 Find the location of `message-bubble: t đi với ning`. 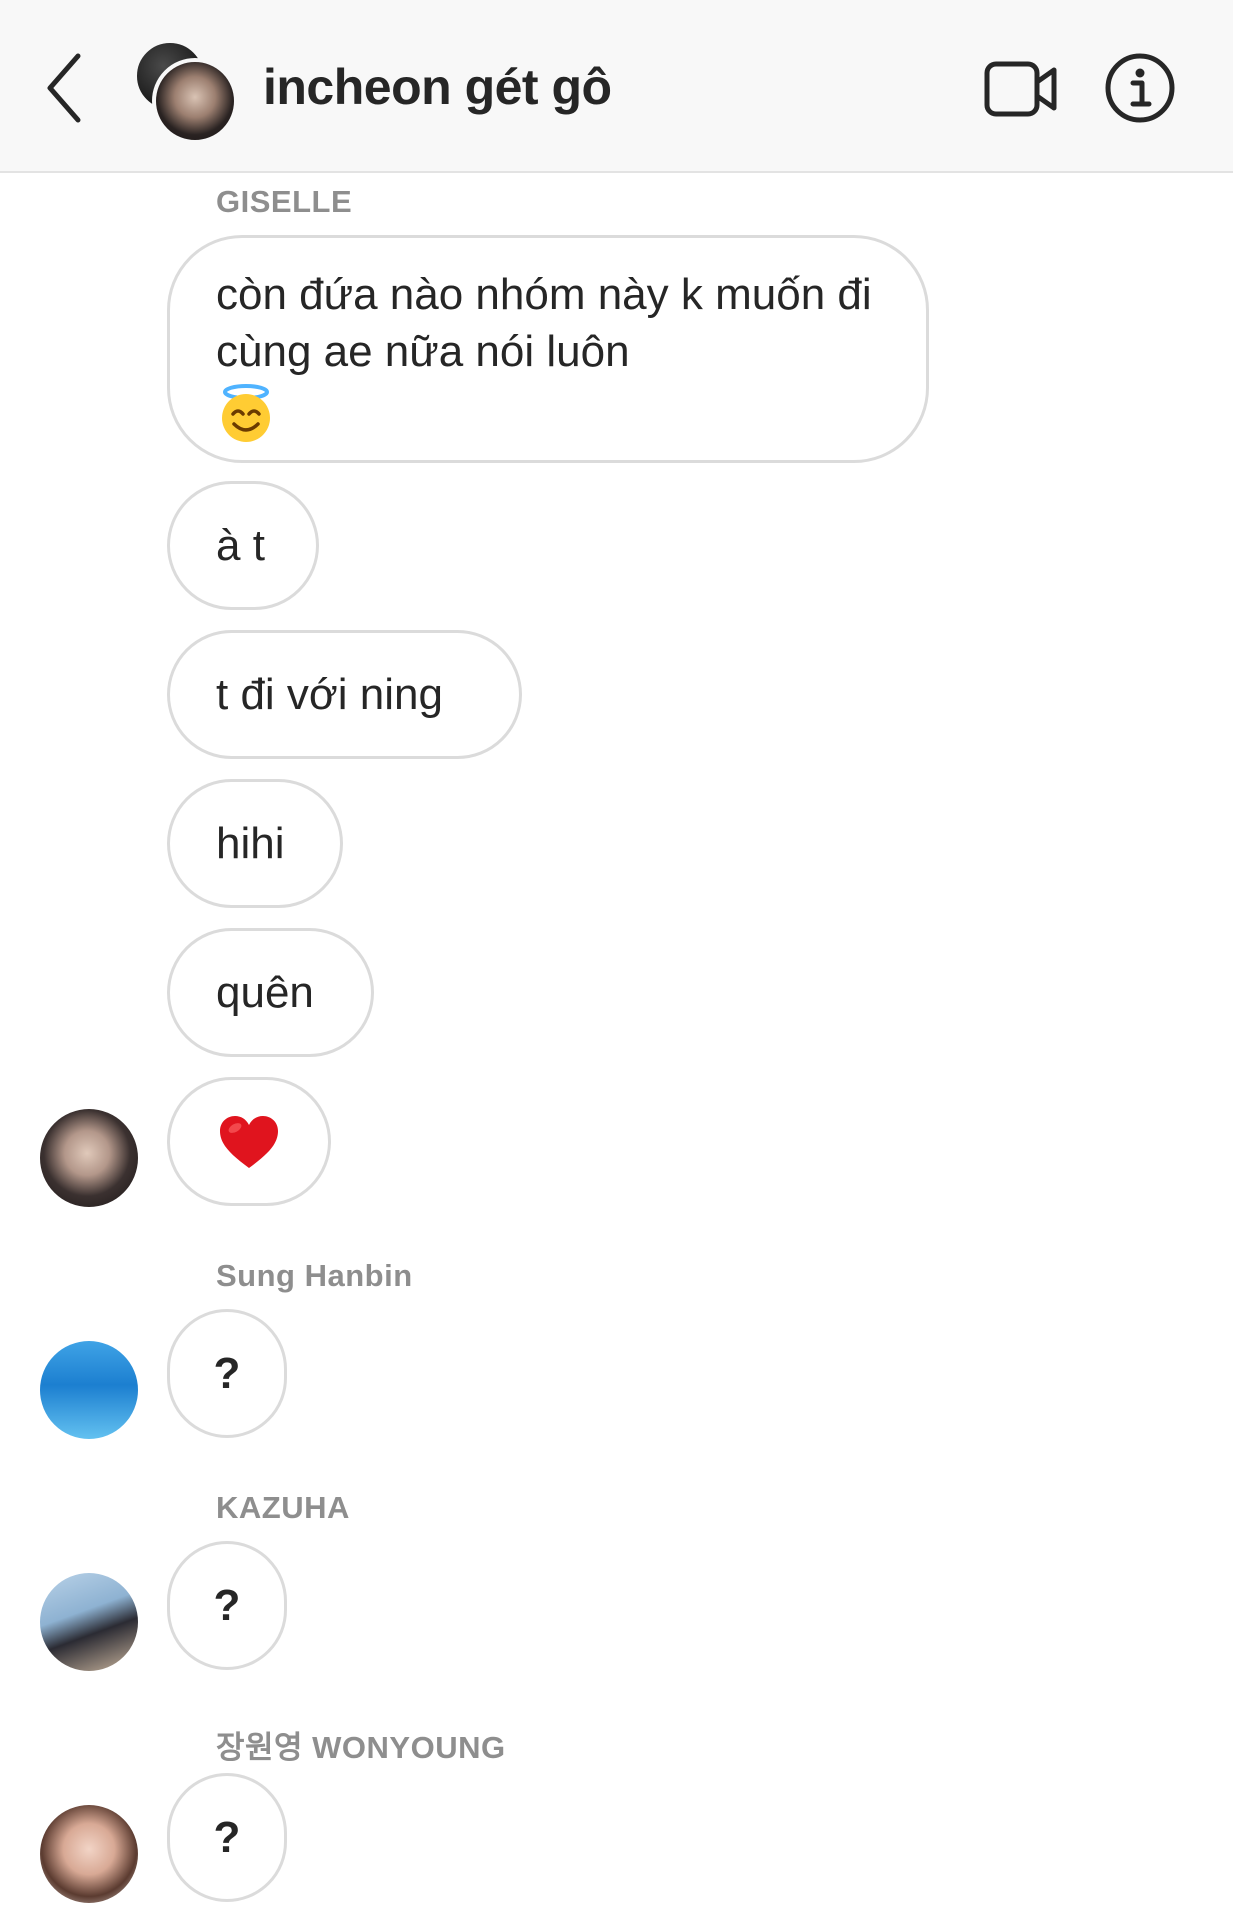

message-bubble: t đi với ning is located at coordinates (344, 694).